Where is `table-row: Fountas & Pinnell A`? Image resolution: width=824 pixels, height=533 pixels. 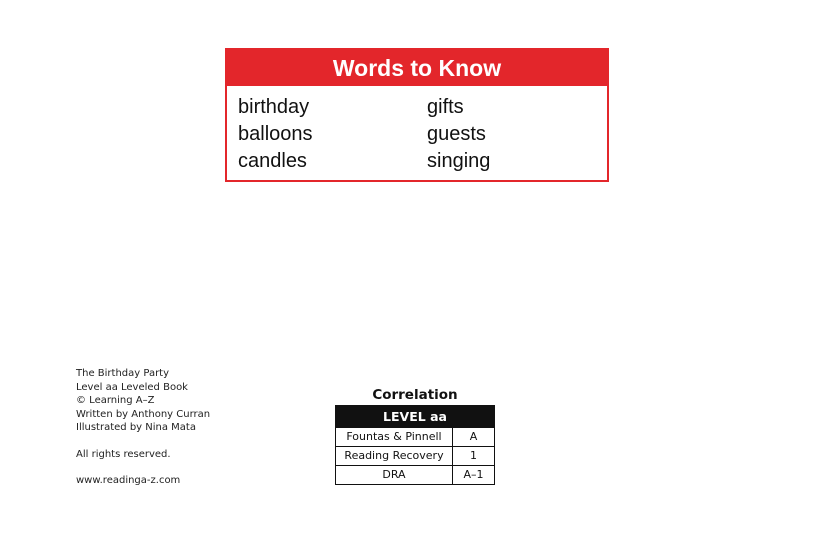 table-row: Fountas & Pinnell A is located at coordinates (415, 436).